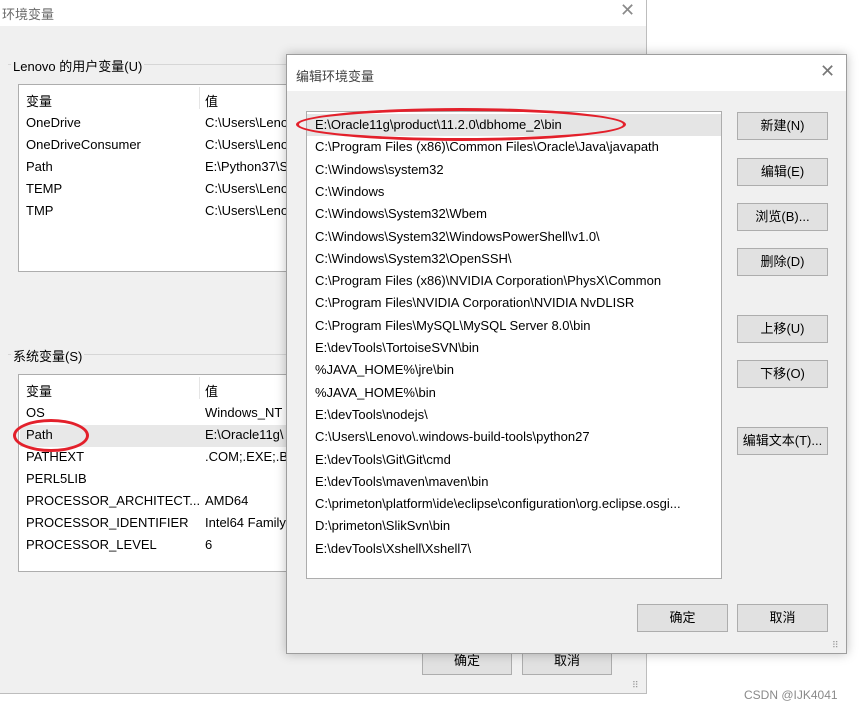 The image size is (862, 711). What do you see at coordinates (28, 14) in the screenshot?
I see `bg-window-title: 环境变量` at bounding box center [28, 14].